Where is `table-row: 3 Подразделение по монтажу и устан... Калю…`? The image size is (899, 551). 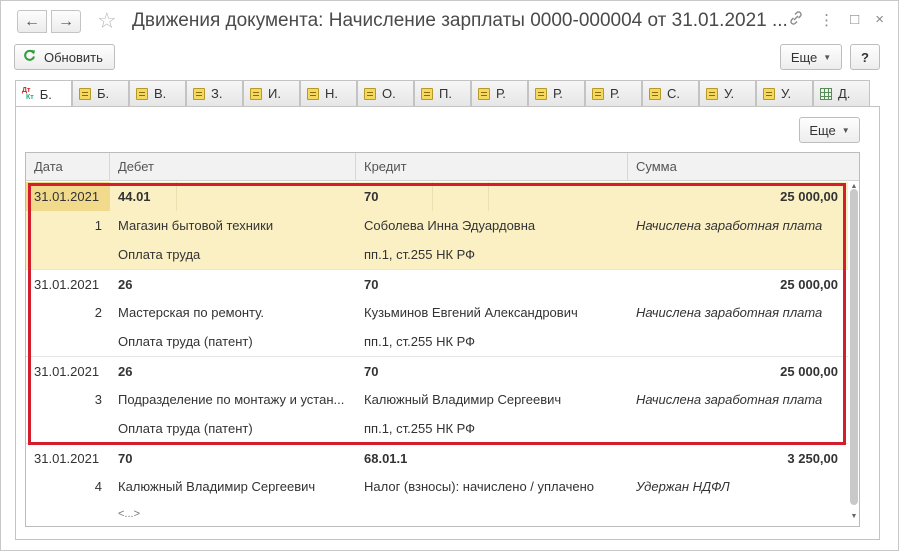 table-row: 3 Подразделение по монтажу и устан... Калю… is located at coordinates (437, 399).